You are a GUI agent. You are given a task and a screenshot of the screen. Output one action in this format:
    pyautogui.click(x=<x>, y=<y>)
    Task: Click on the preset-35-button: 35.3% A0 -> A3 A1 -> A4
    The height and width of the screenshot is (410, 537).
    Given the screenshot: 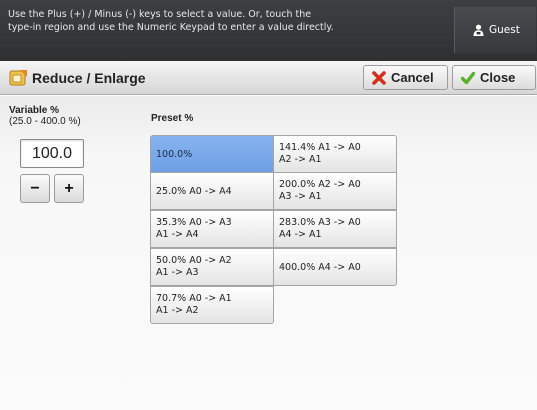 What is the action you would take?
    pyautogui.click(x=212, y=229)
    